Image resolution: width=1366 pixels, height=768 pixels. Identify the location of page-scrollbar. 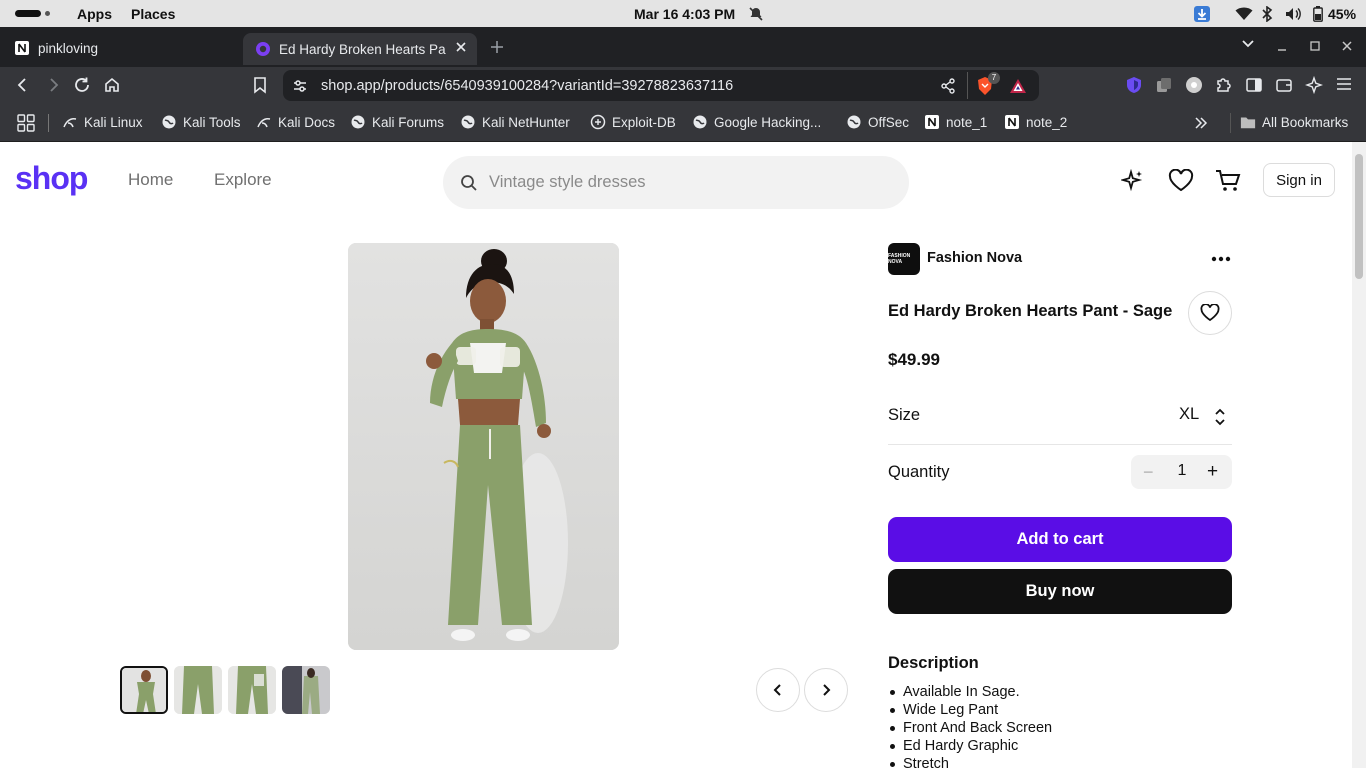
(1359, 455).